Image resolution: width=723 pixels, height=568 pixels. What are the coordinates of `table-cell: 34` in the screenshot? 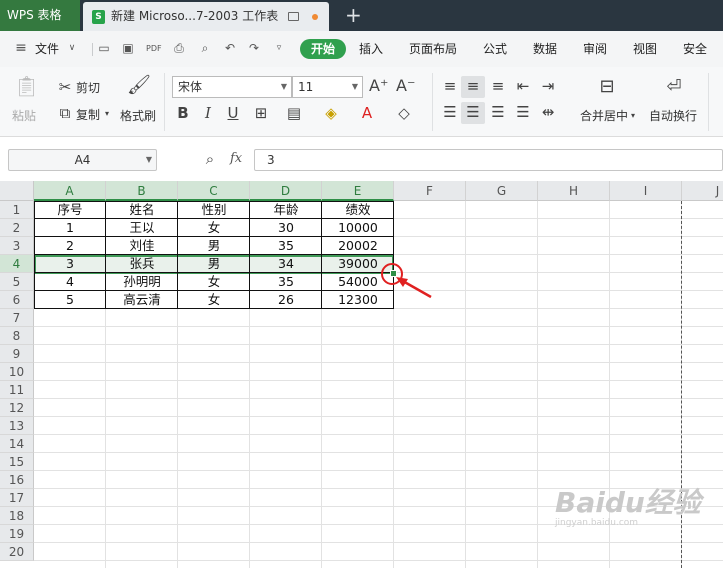 It's located at (286, 264).